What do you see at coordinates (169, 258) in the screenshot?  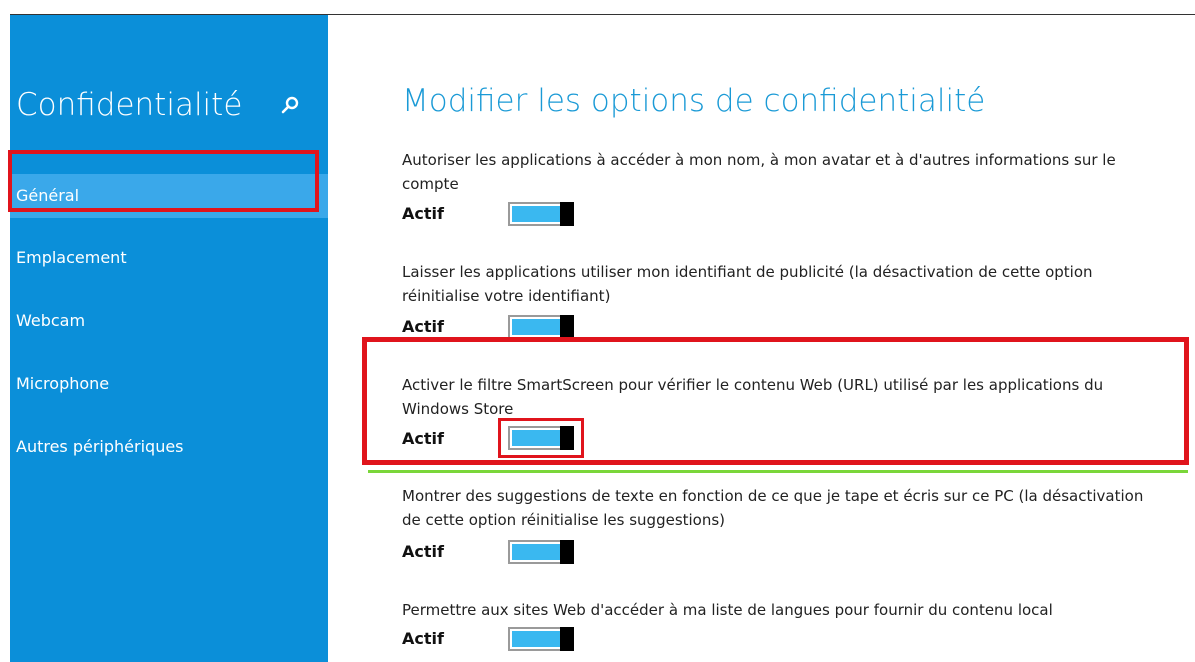 I see `sidebar-item-emplacement: Emplacement` at bounding box center [169, 258].